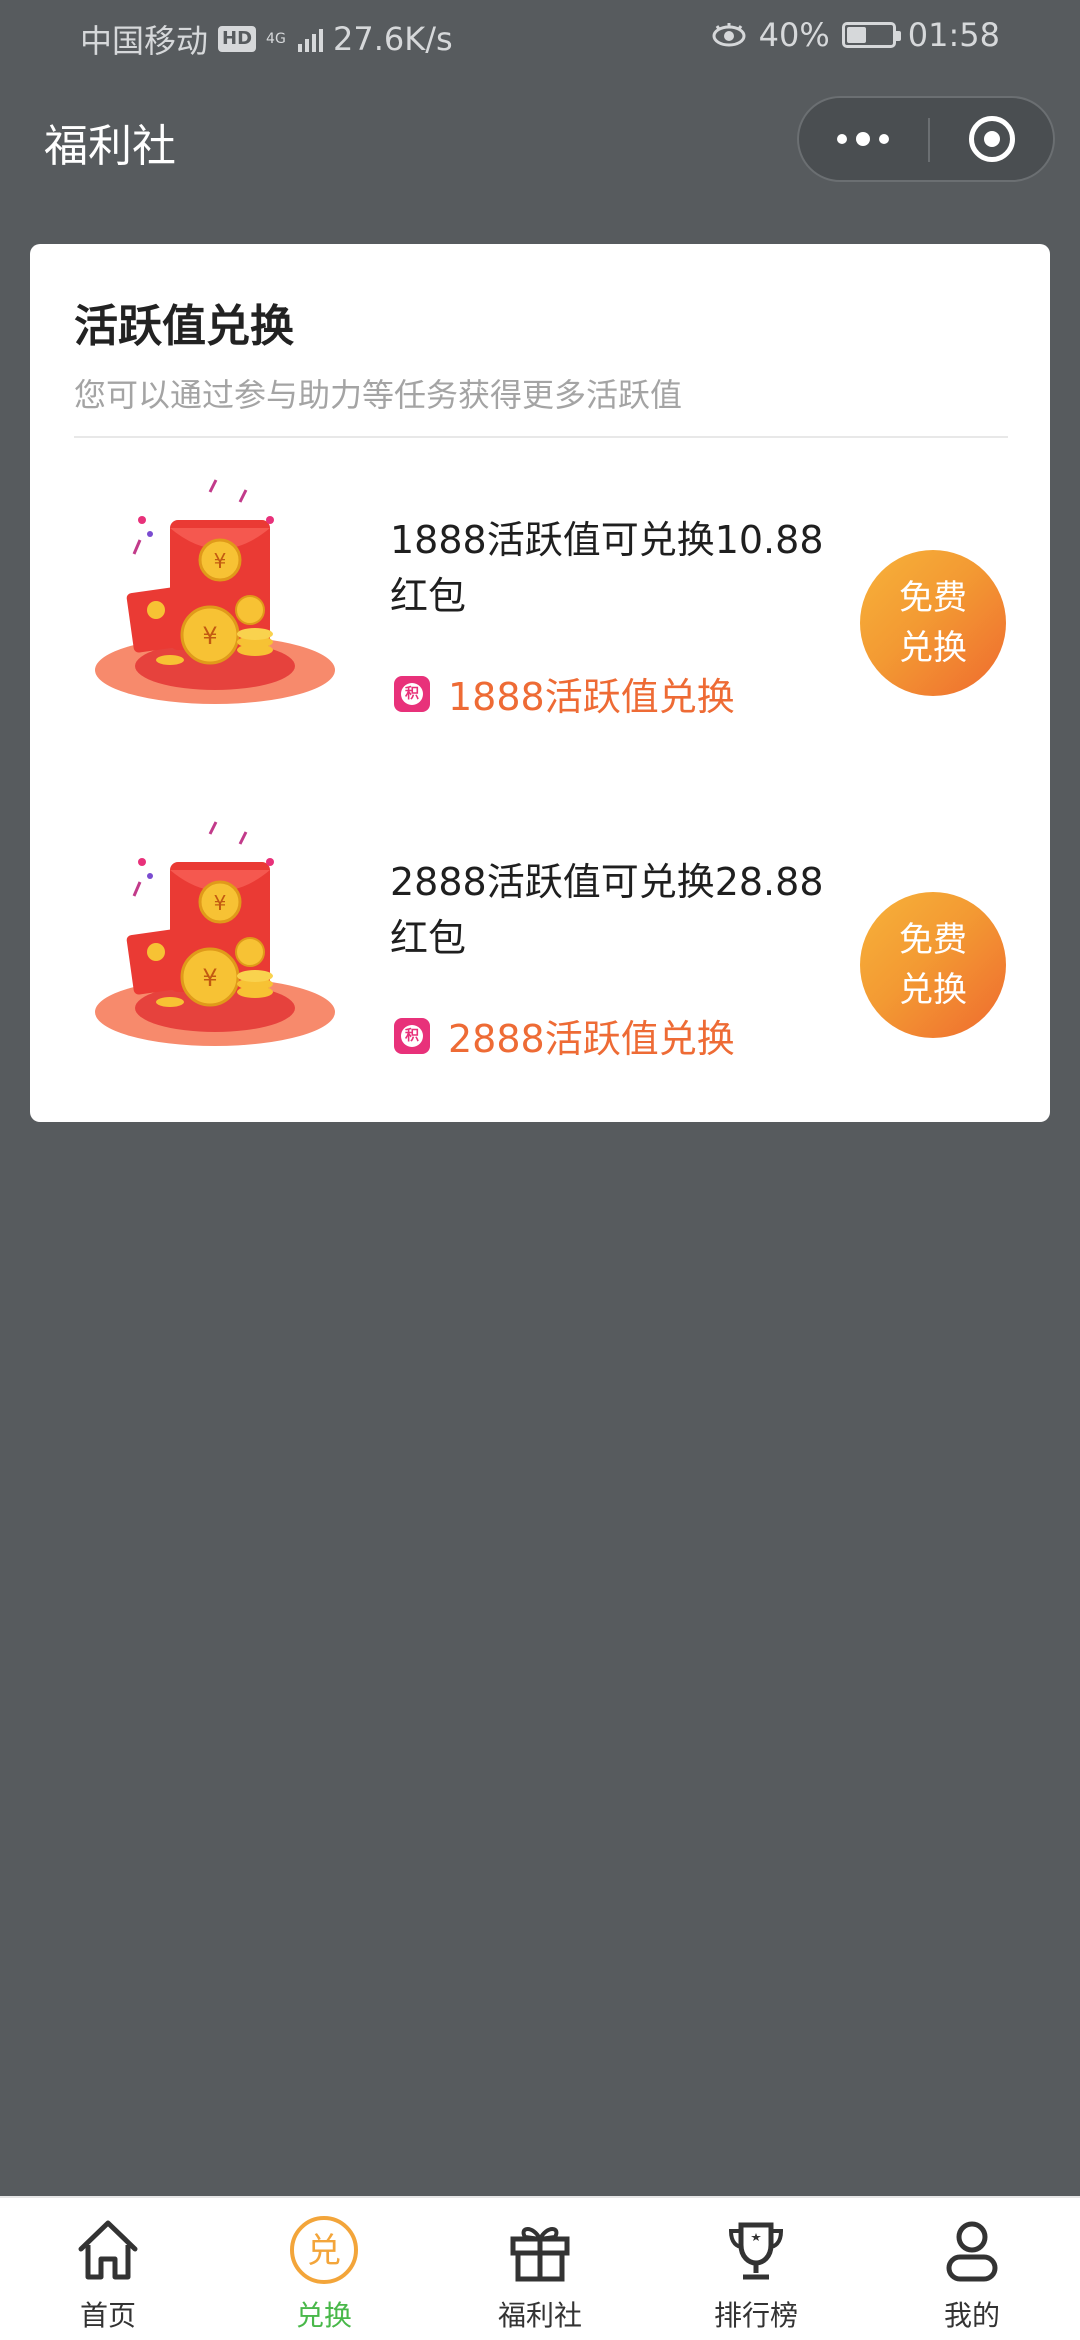 The image size is (1080, 2340). Describe the element at coordinates (237, 39) in the screenshot. I see `hd-badge: HD` at that location.